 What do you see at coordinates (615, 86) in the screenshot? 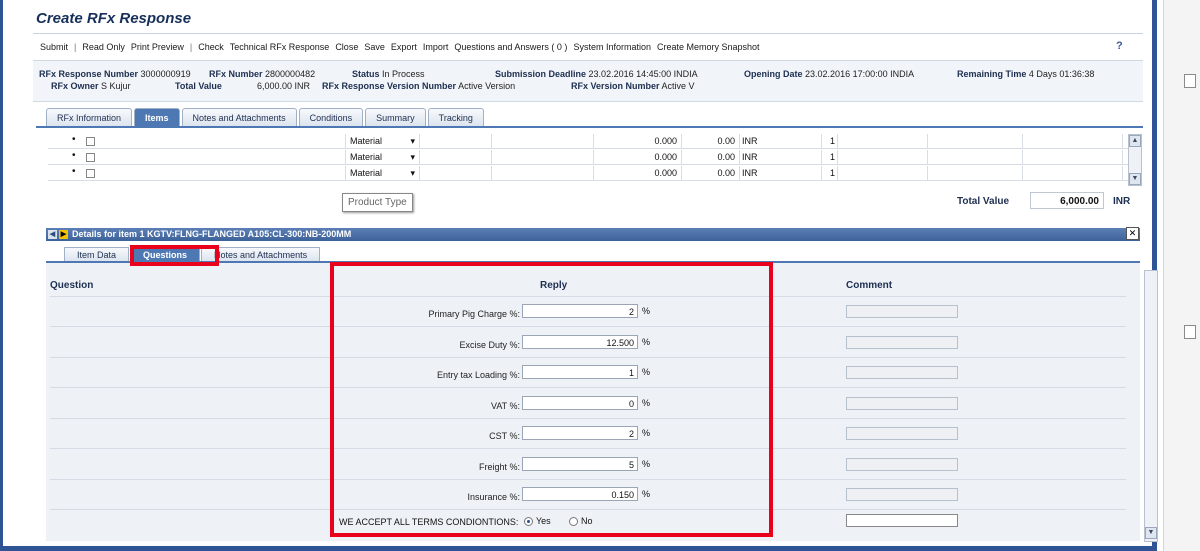
I see `rfx-version-label: RFx Version Number` at bounding box center [615, 86].